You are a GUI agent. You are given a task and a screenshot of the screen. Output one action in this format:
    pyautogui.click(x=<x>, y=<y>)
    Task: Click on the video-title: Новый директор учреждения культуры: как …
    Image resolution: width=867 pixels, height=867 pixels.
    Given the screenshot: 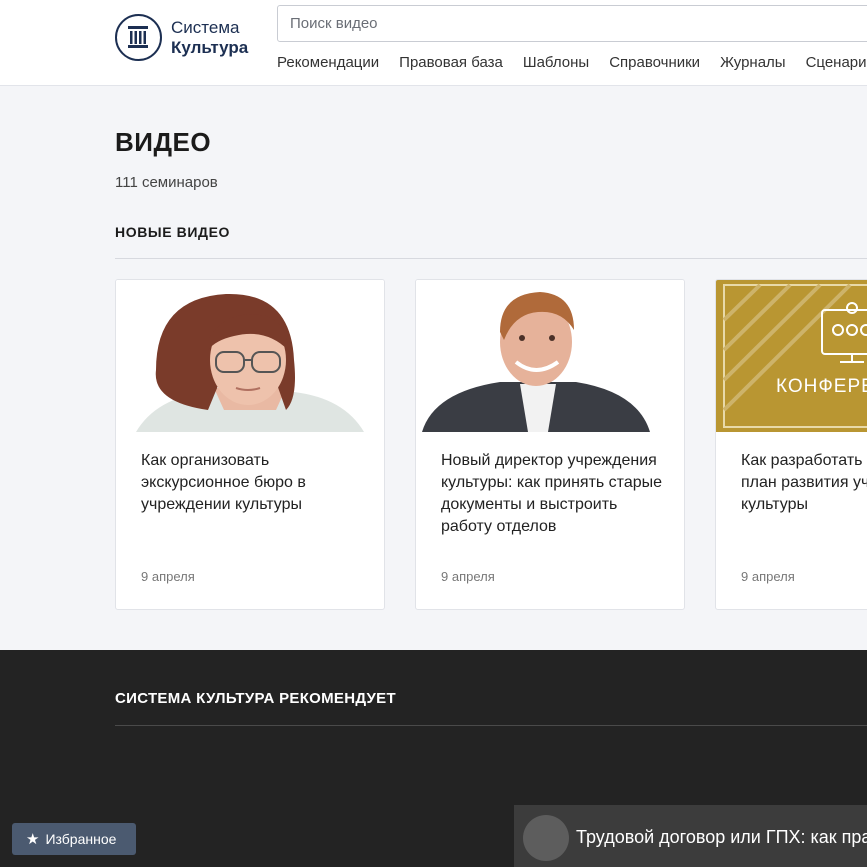 What is the action you would take?
    pyautogui.click(x=552, y=493)
    